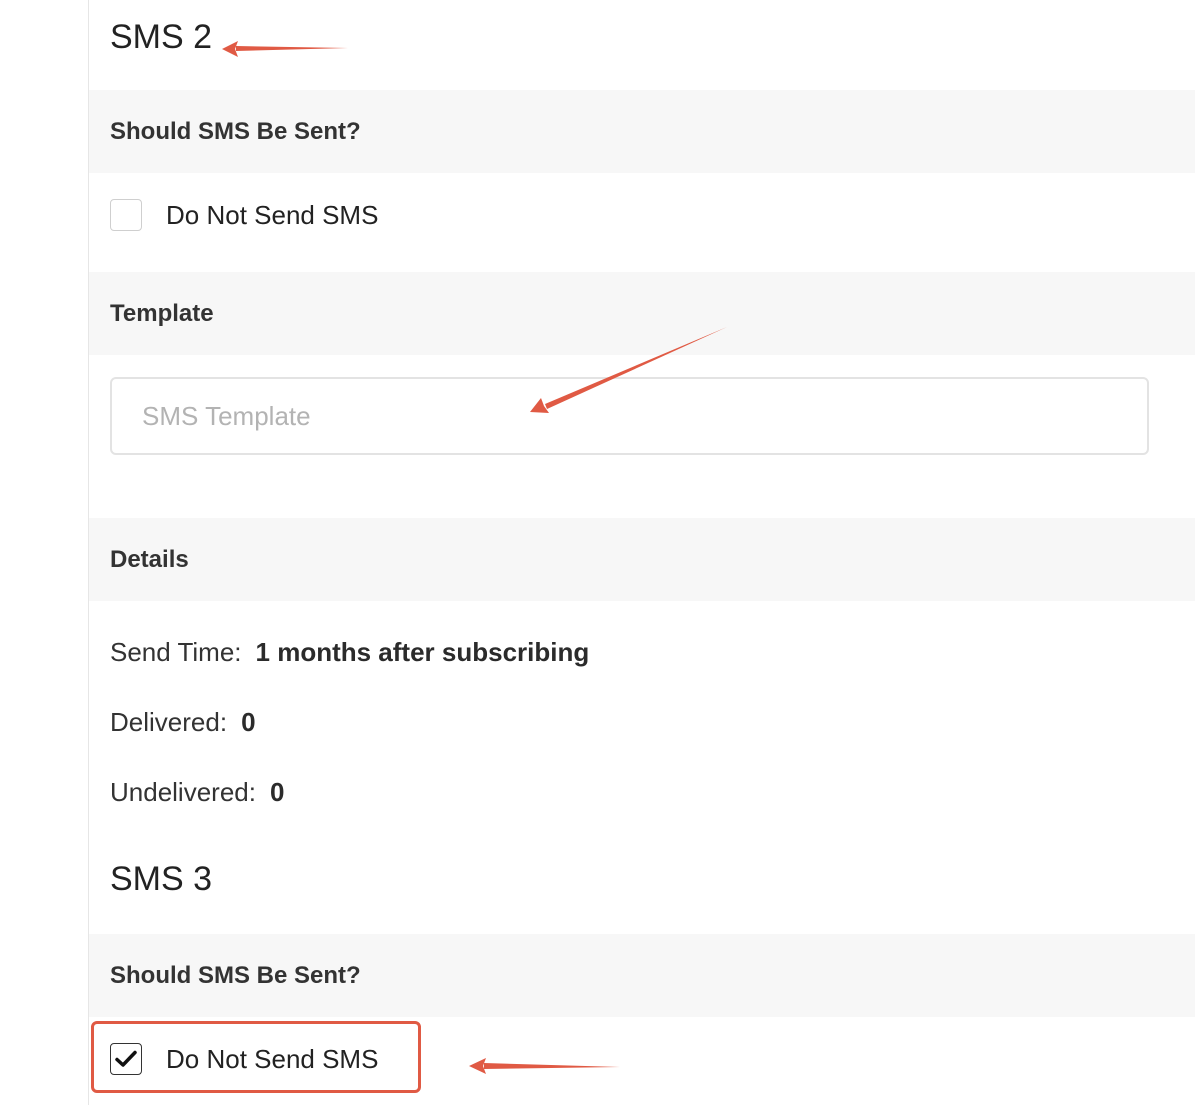  What do you see at coordinates (149, 559) in the screenshot?
I see `sms-2-details-label: Details` at bounding box center [149, 559].